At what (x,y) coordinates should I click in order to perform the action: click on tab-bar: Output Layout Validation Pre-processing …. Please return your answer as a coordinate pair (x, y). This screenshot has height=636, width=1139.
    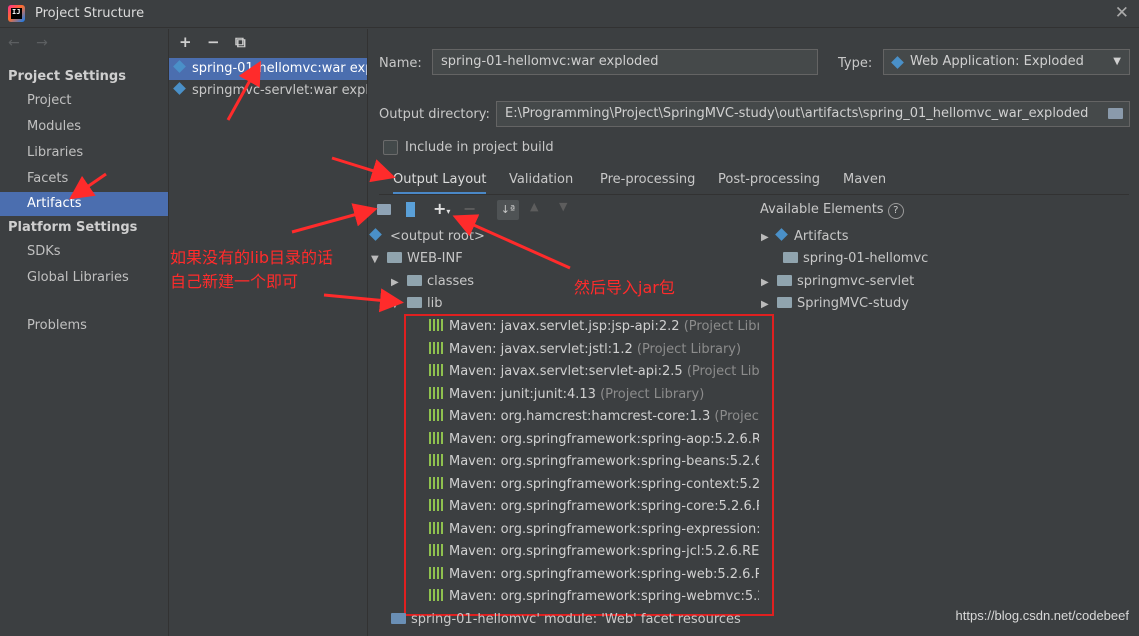
    Looking at the image, I should click on (754, 182).